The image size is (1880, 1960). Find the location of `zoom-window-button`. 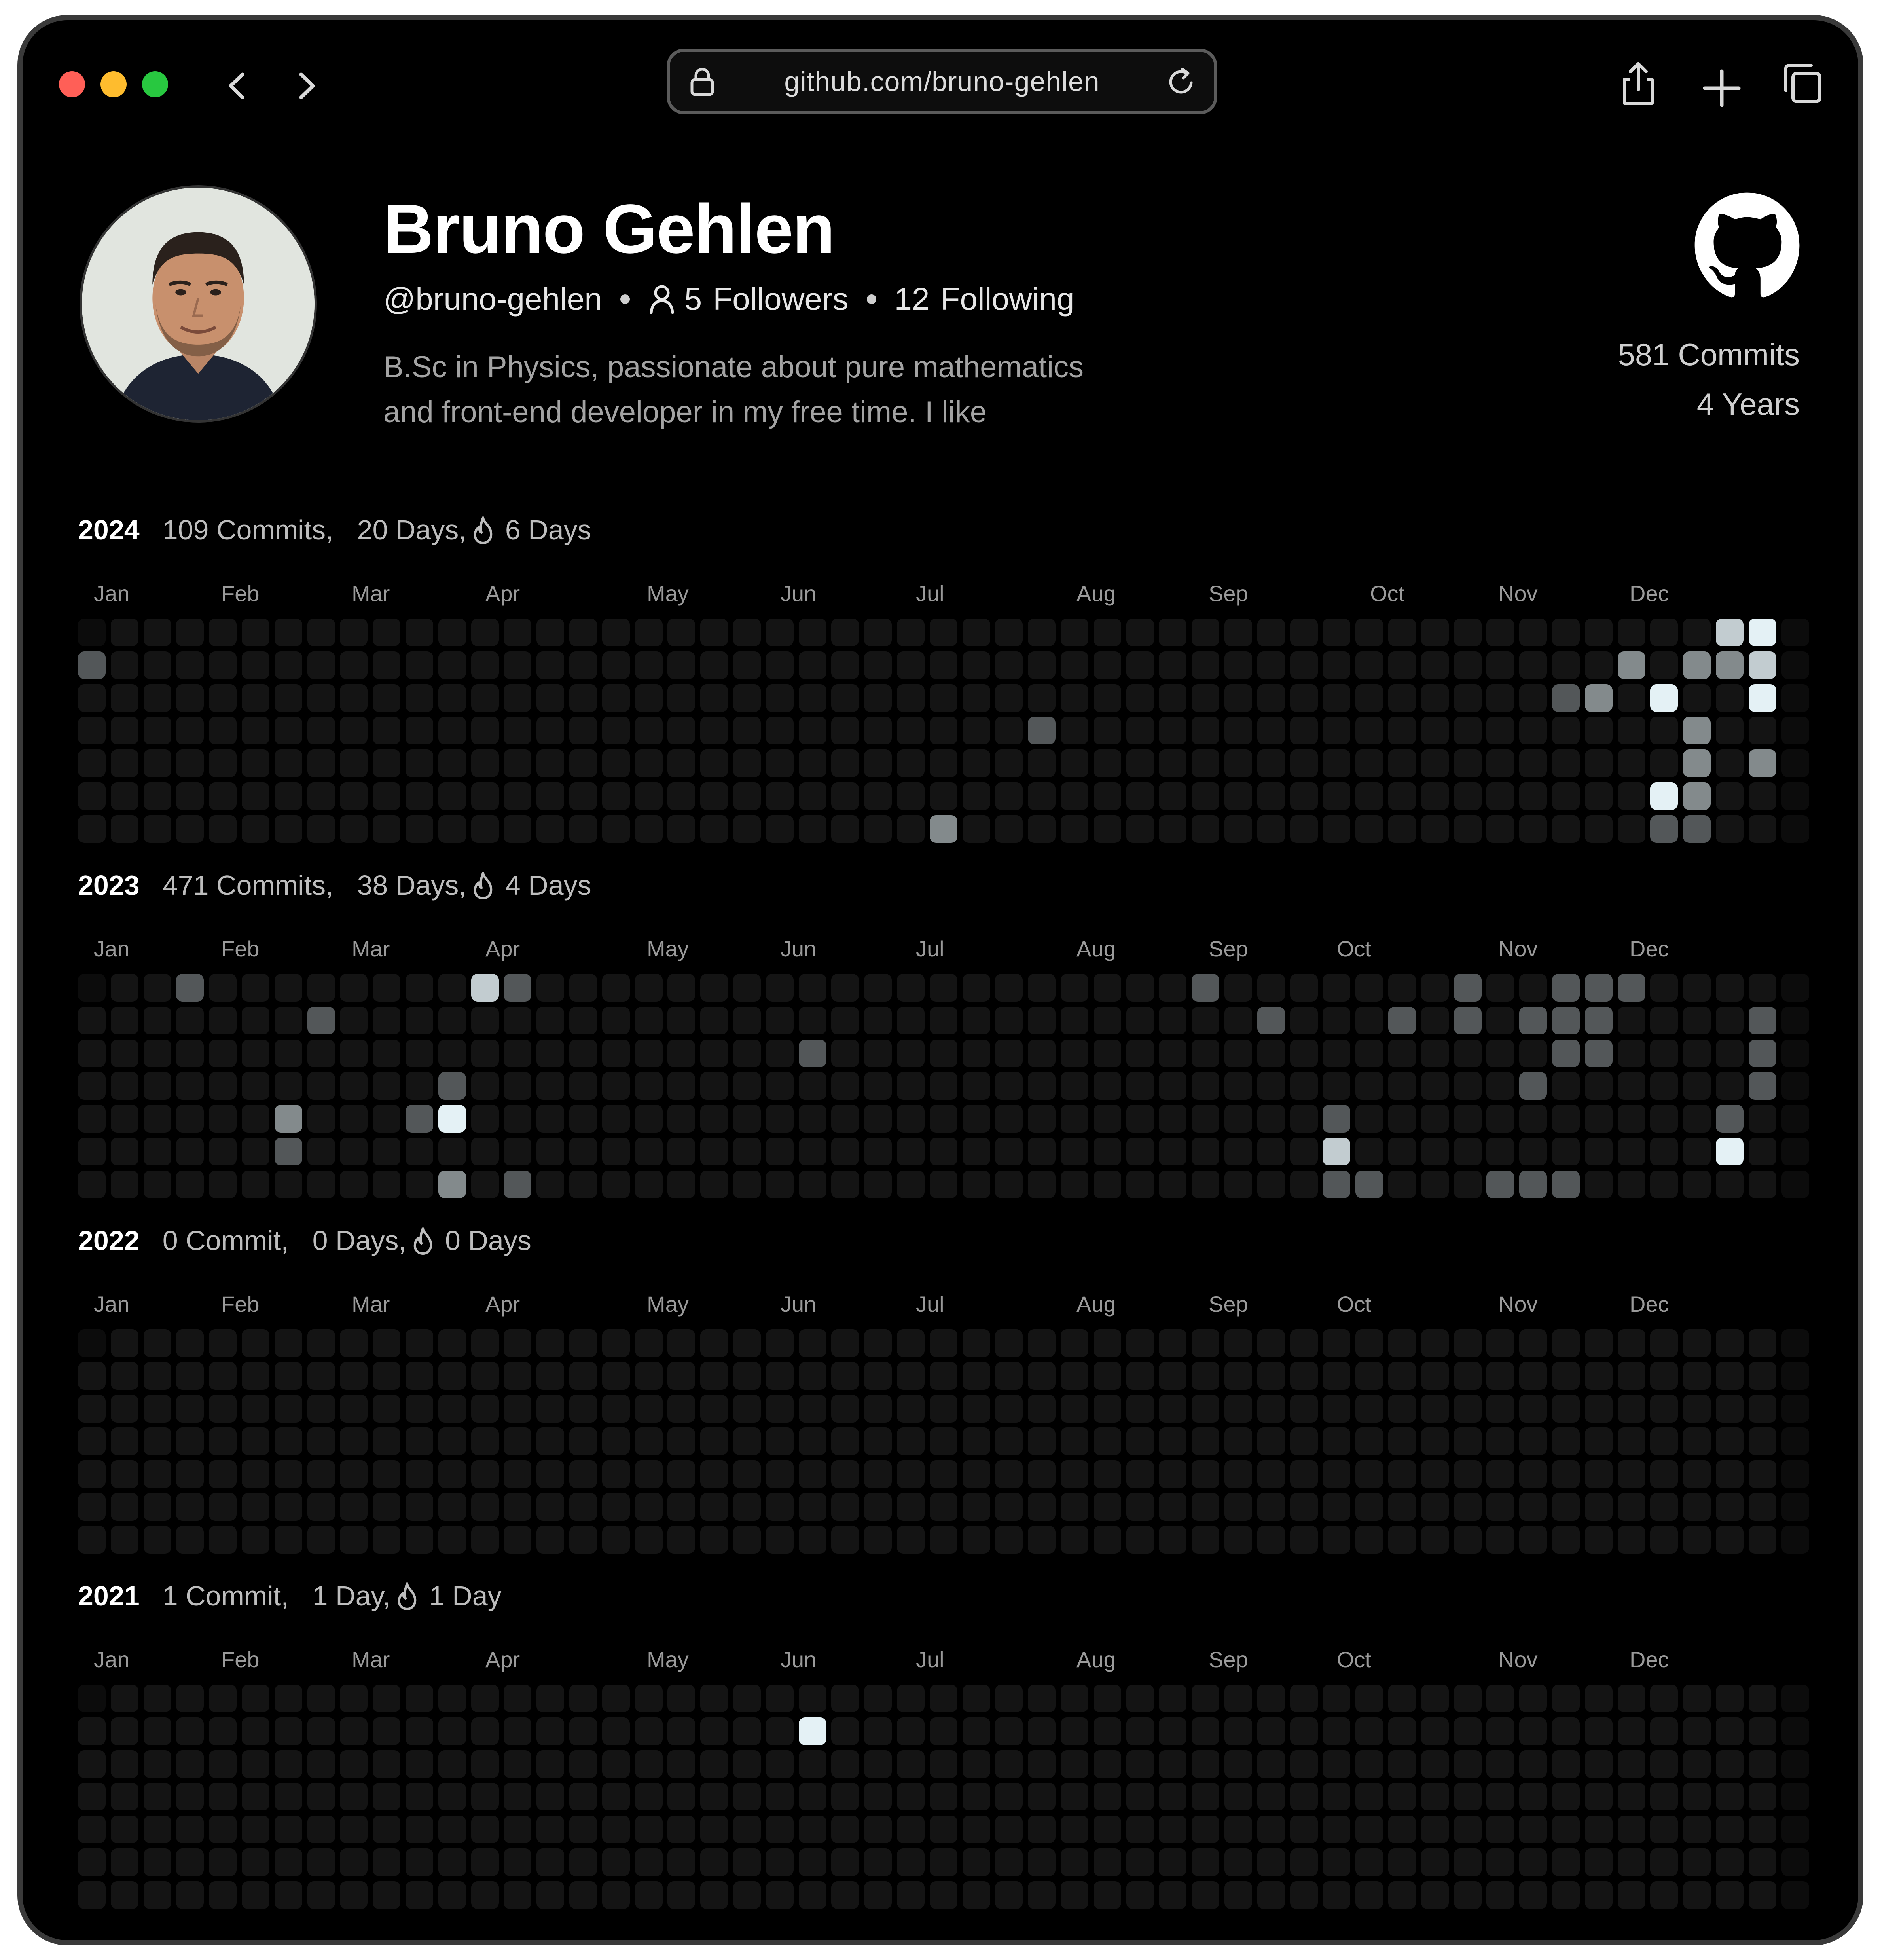

zoom-window-button is located at coordinates (155, 84).